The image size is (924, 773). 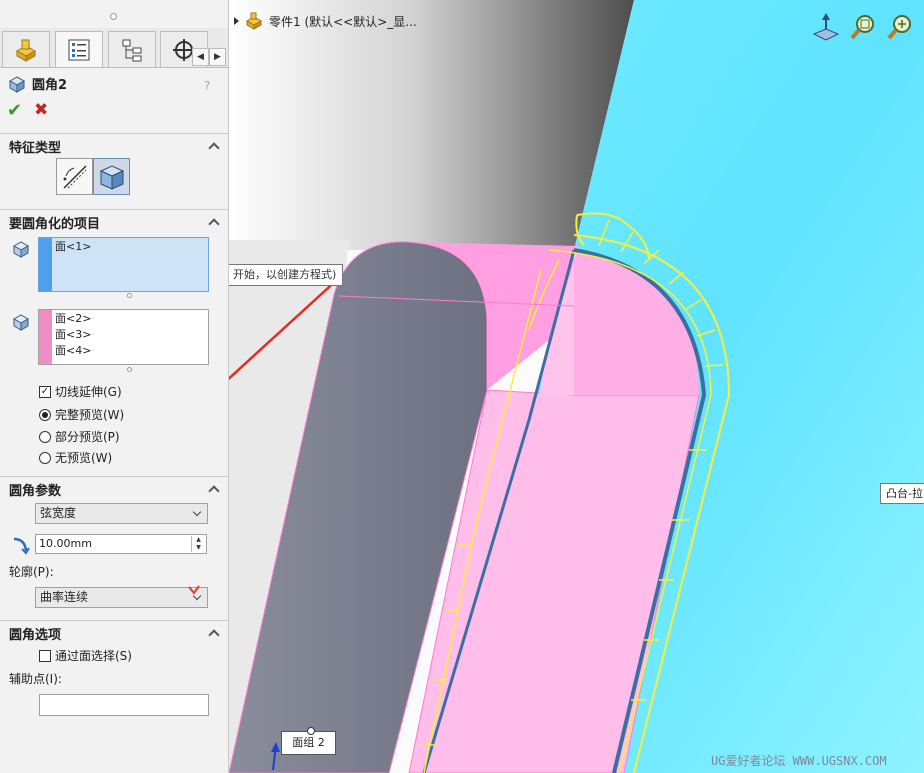 What do you see at coordinates (131, 351) in the screenshot?
I see `list-item: 面<4>` at bounding box center [131, 351].